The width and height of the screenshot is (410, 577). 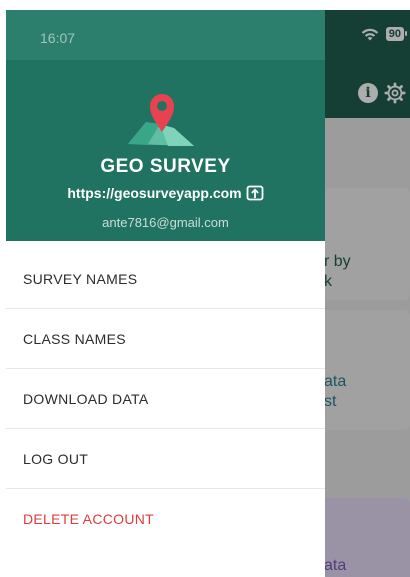 What do you see at coordinates (165, 339) in the screenshot?
I see `menu-item-class-names: CLASS NAMES` at bounding box center [165, 339].